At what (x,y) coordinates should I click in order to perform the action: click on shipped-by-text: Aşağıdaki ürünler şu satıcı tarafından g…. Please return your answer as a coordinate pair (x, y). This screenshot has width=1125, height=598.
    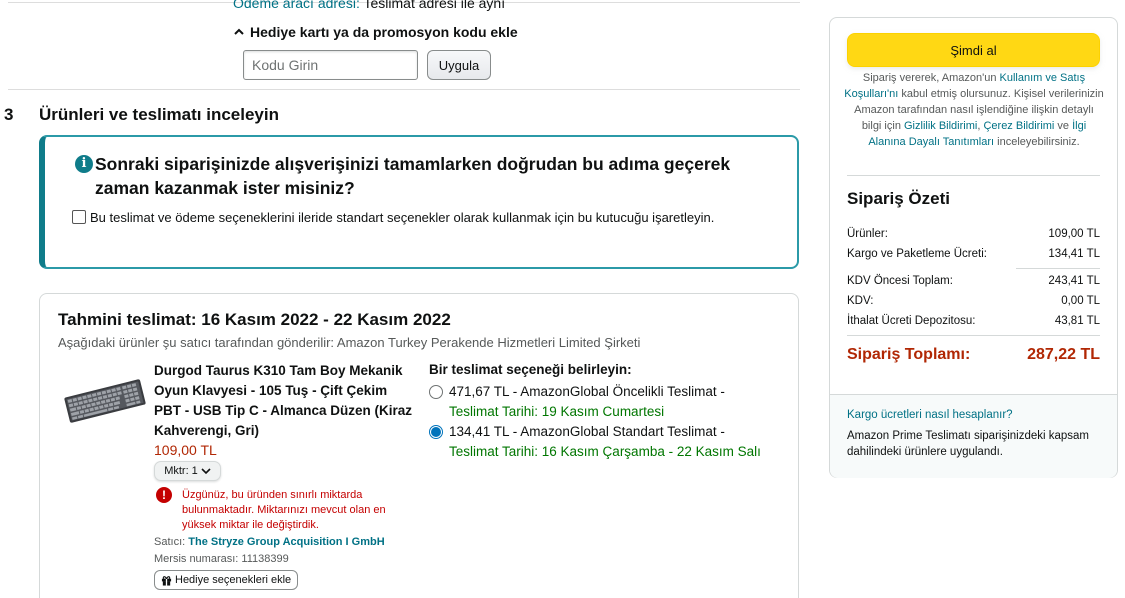
    Looking at the image, I should click on (349, 342).